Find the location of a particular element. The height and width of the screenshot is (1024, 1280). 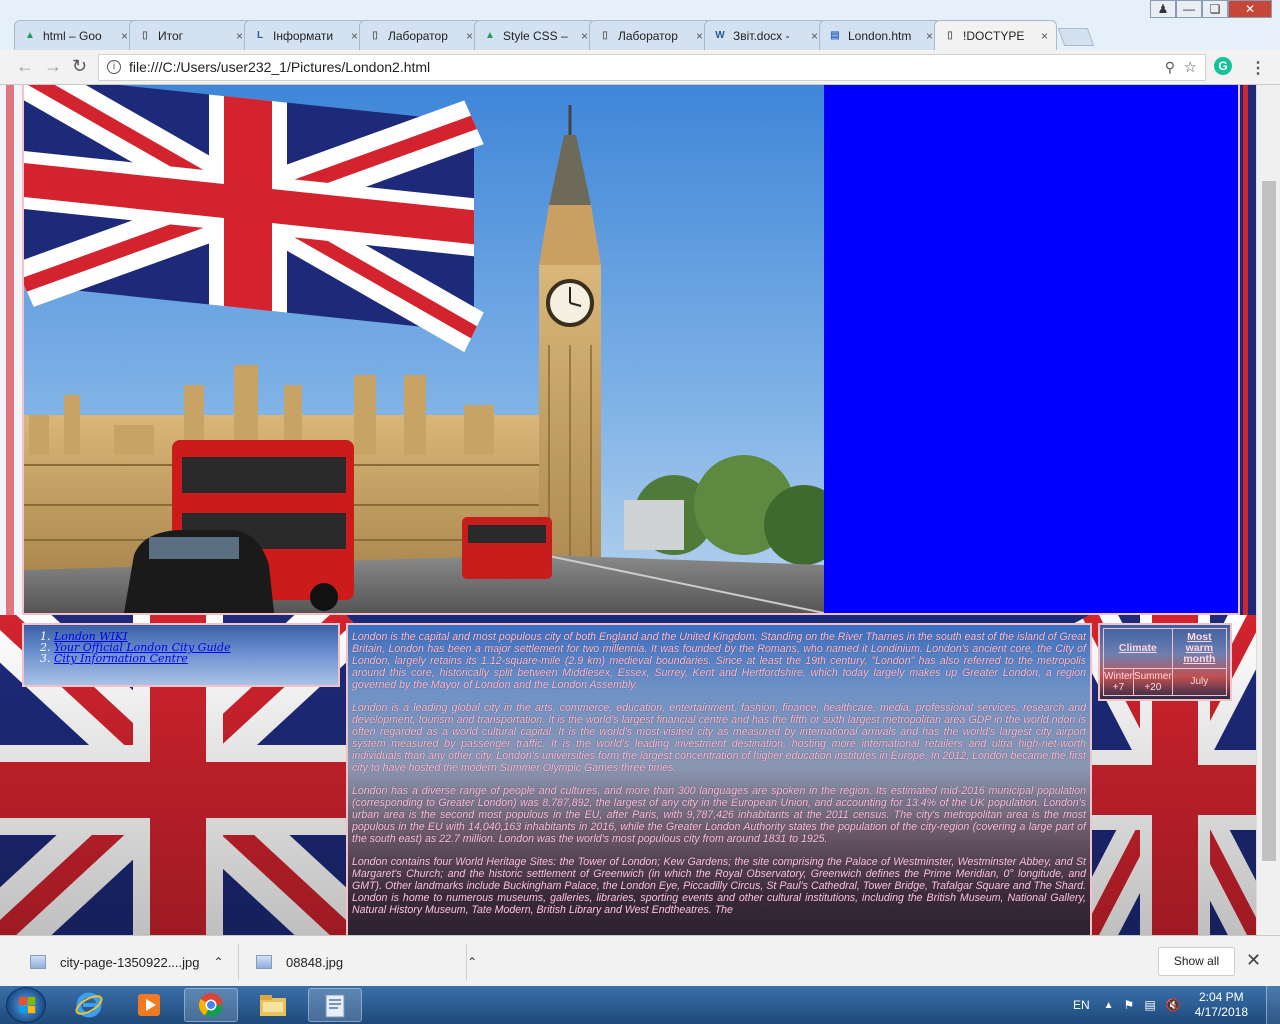

browser-tab: ▲ Style CSS – × is located at coordinates (535, 35).